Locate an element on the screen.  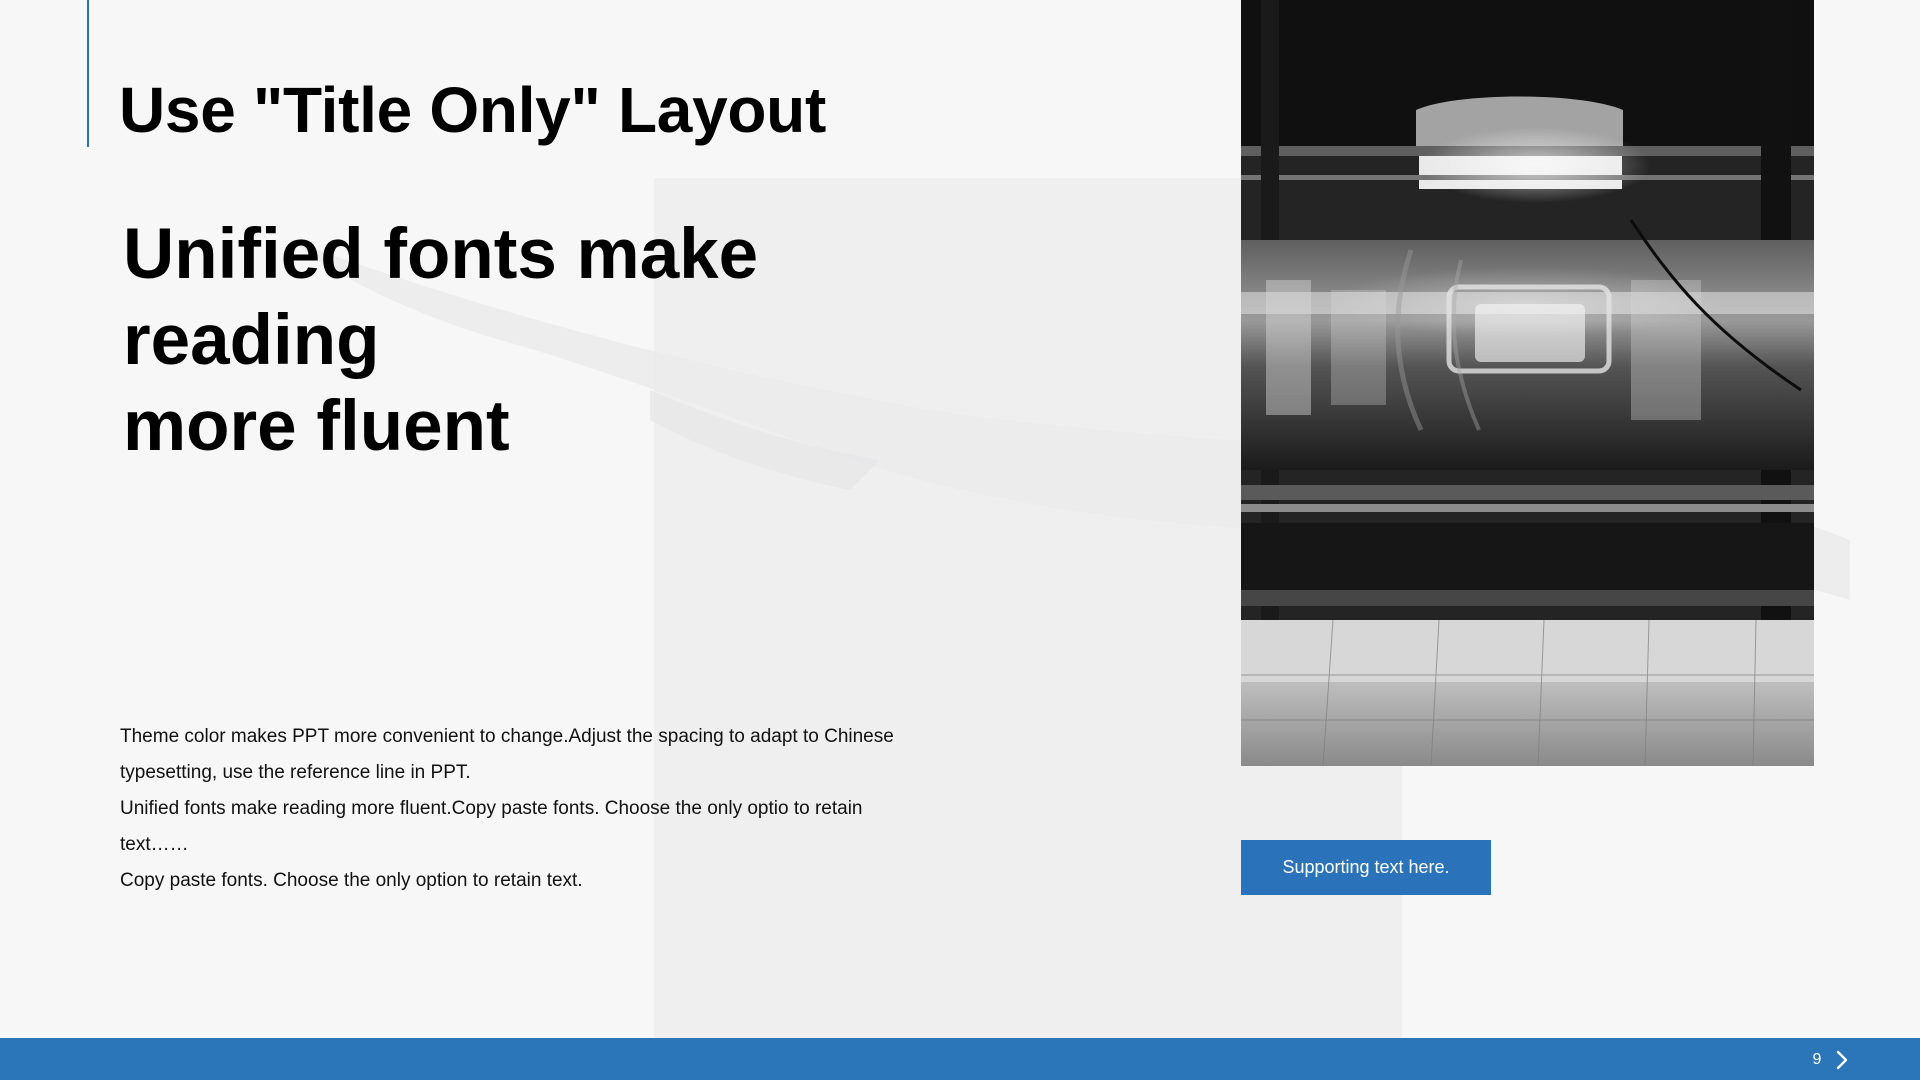
headline-line-1: Unified fonts make is located at coordinates (441, 254).